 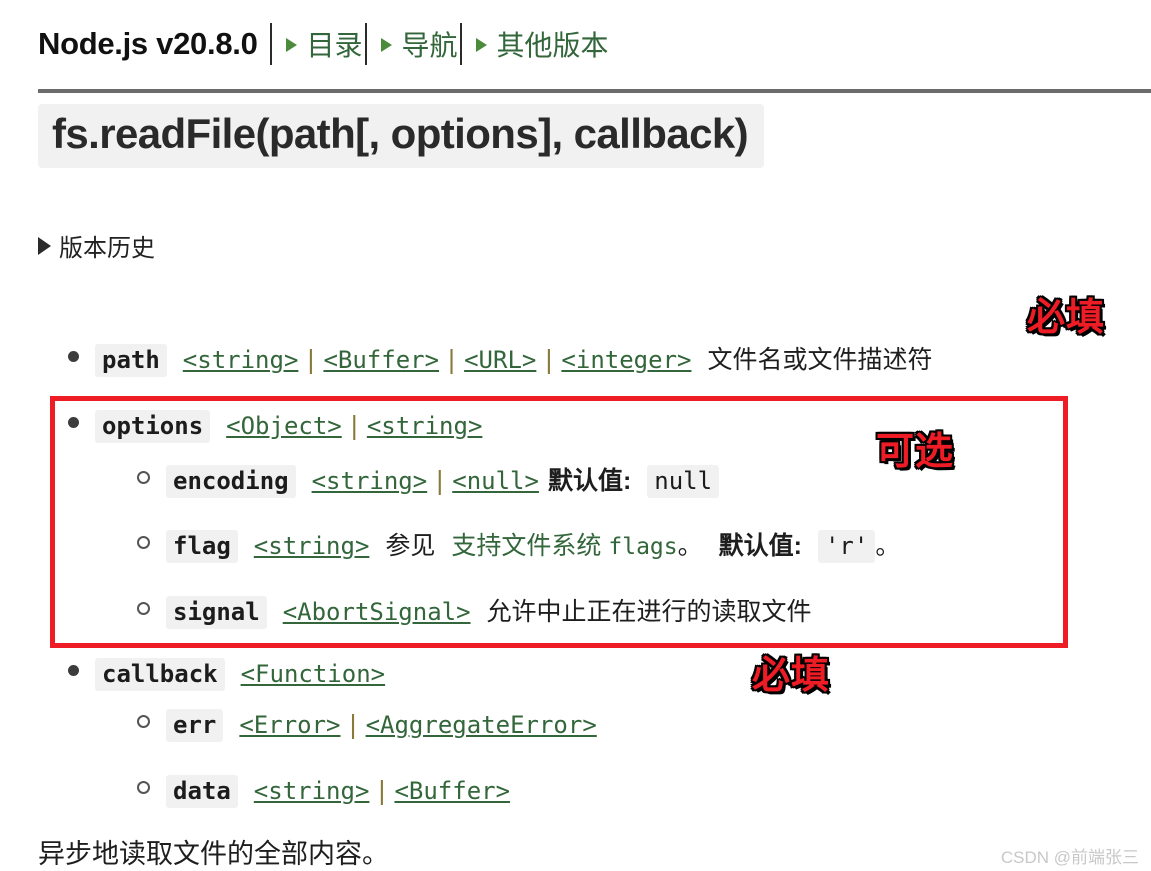 I want to click on type-link-function: <Function>, so click(x=313, y=674).